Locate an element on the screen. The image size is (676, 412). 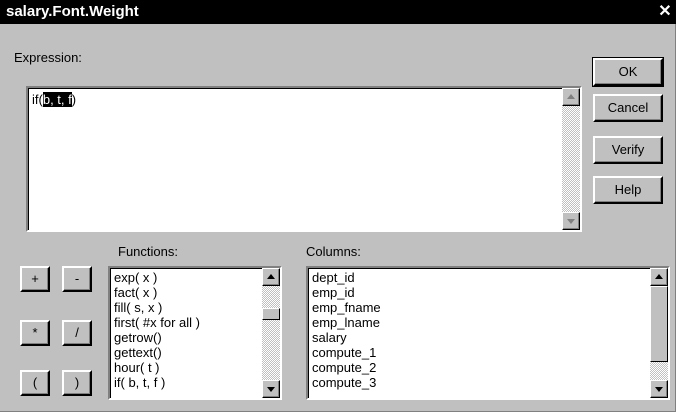
open-paren-label: ( is located at coordinates (35, 382).